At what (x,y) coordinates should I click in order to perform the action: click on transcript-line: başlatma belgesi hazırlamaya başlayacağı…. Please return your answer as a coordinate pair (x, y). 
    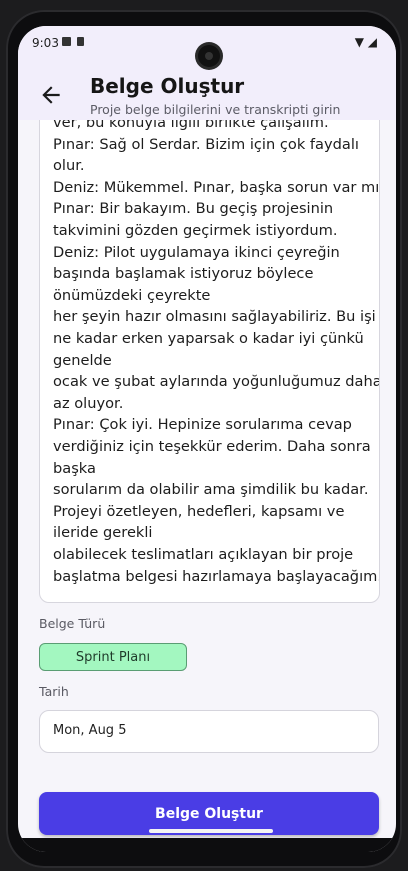
    Looking at the image, I should click on (216, 576).